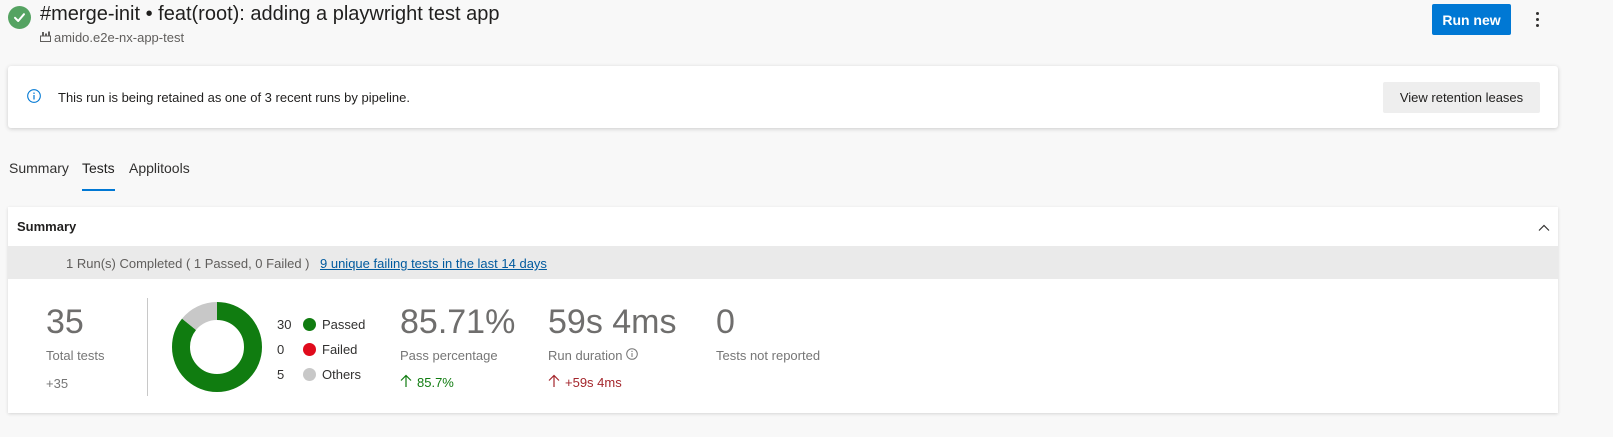 This screenshot has height=437, width=1613. Describe the element at coordinates (1471, 19) in the screenshot. I see `run-new-button: Run new` at that location.